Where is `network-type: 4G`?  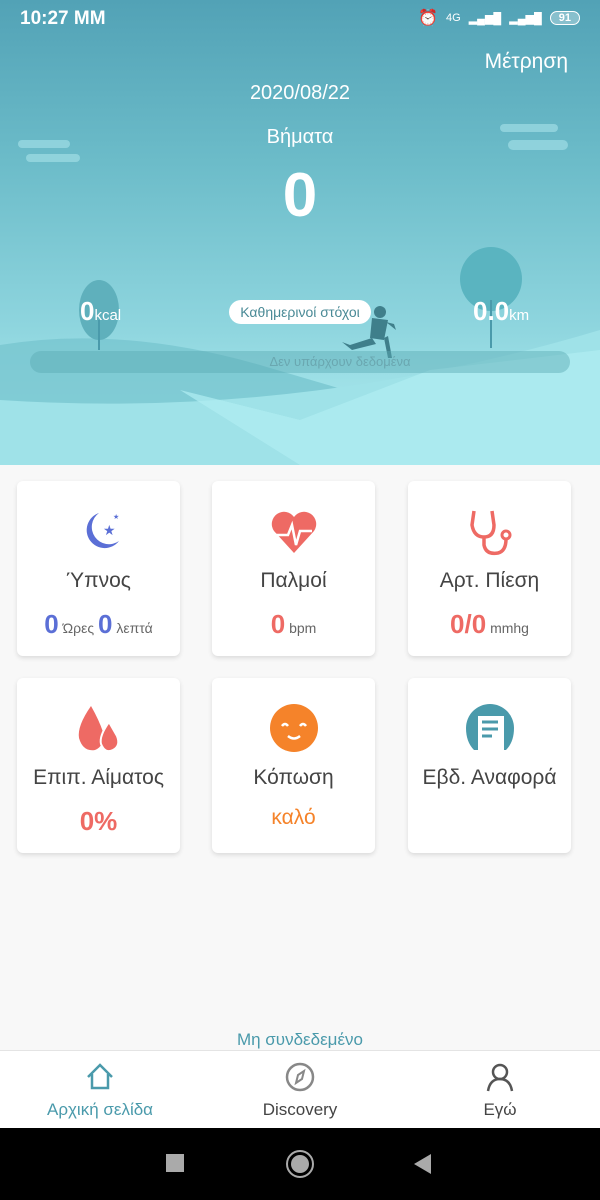
network-type: 4G is located at coordinates (453, 18).